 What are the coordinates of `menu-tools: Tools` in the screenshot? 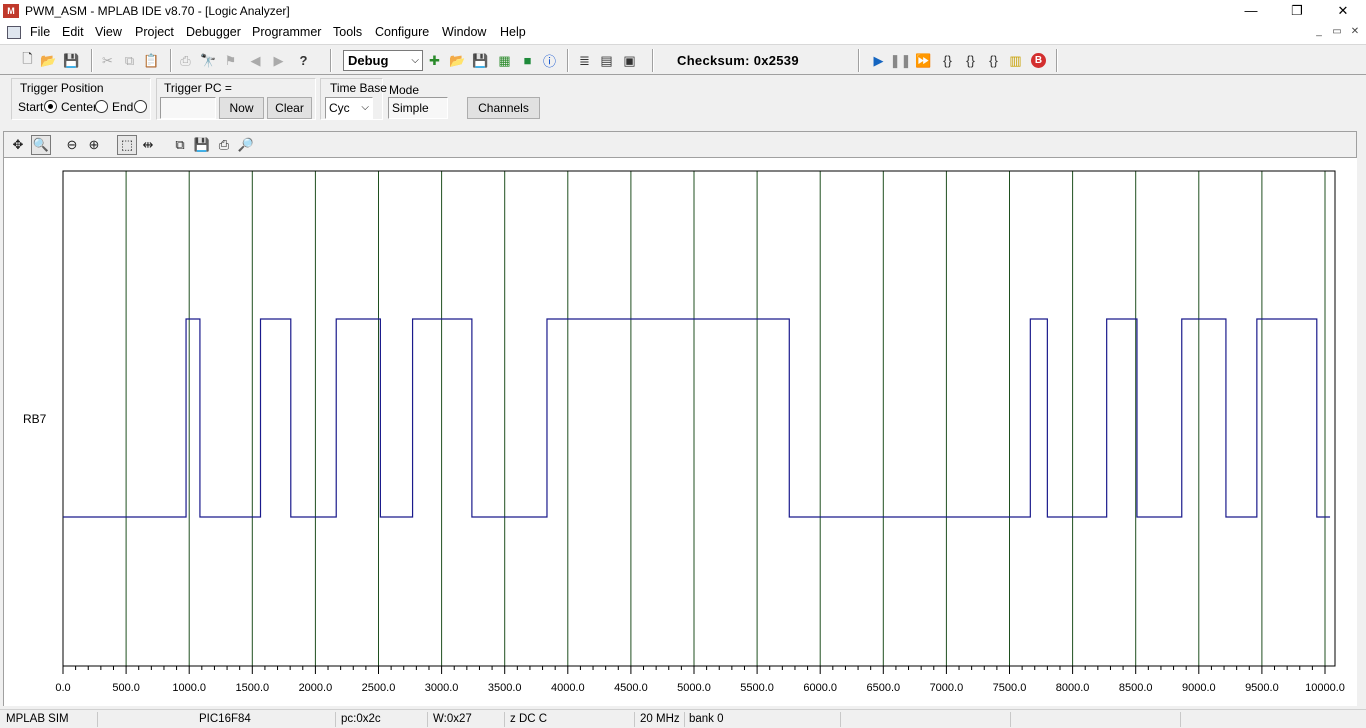 It's located at (347, 32).